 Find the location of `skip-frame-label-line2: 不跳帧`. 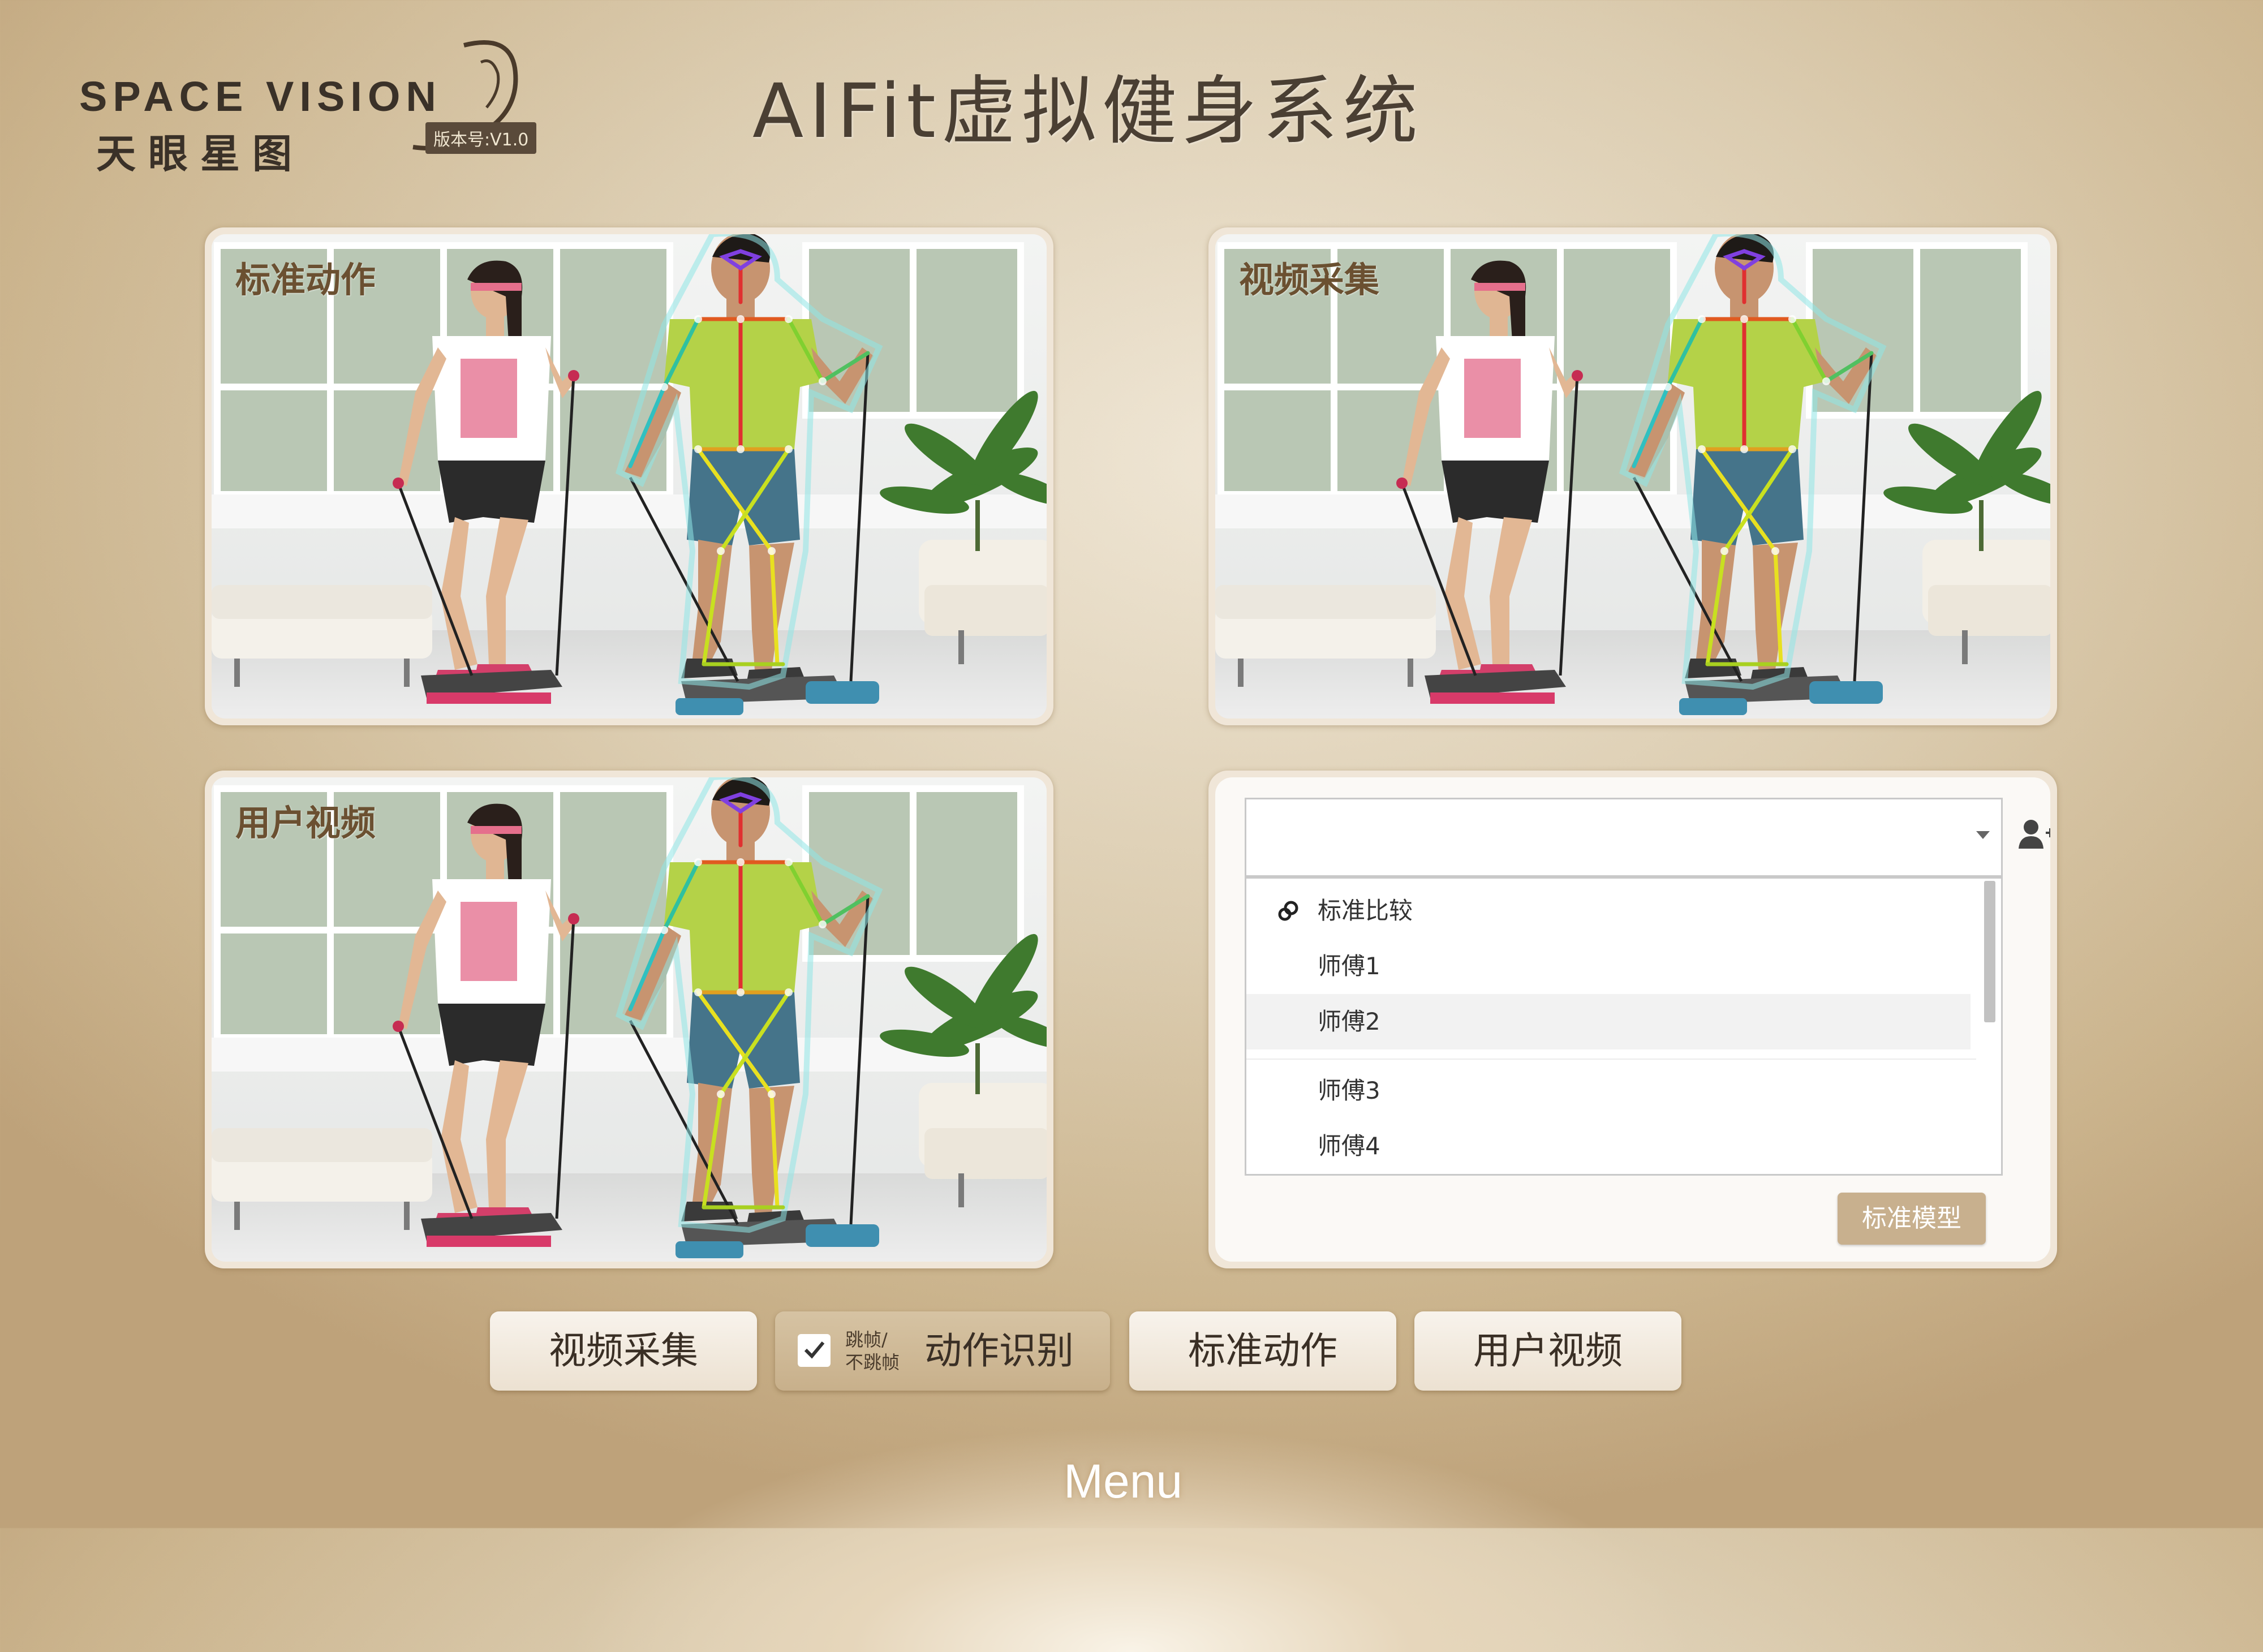

skip-frame-label-line2: 不跳帧 is located at coordinates (872, 1362).